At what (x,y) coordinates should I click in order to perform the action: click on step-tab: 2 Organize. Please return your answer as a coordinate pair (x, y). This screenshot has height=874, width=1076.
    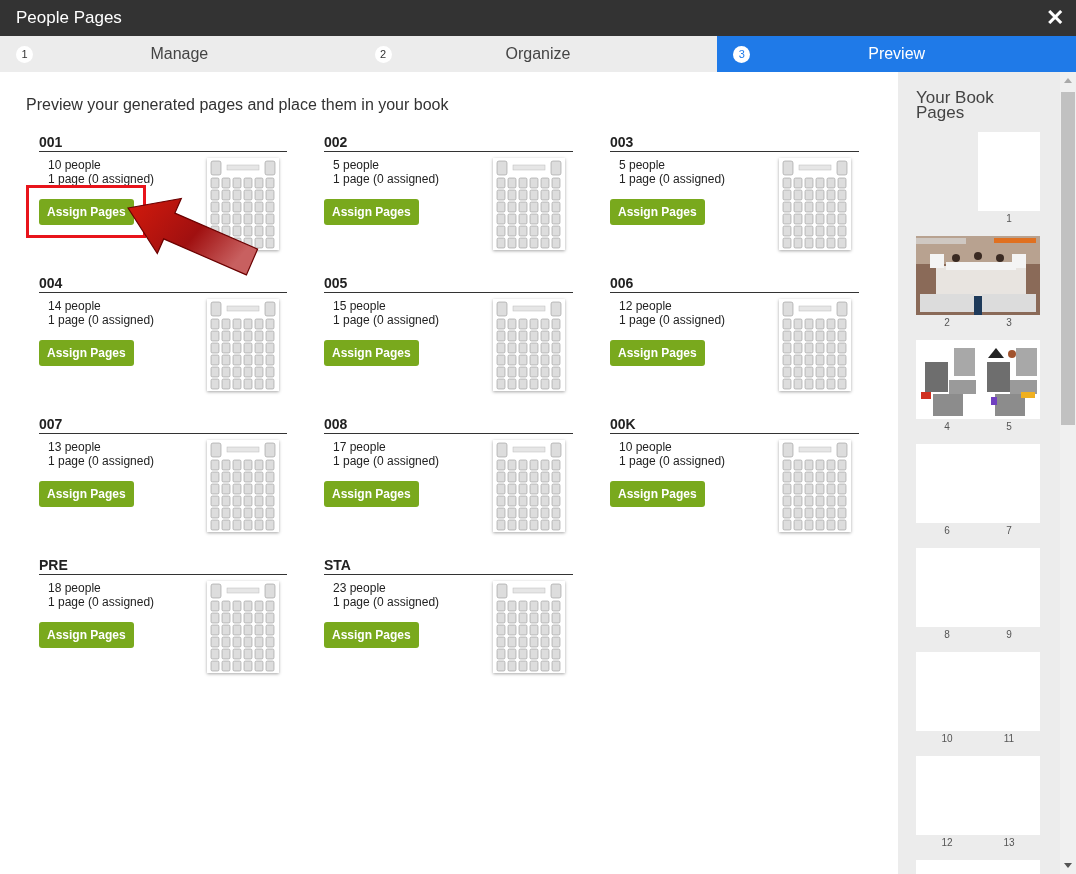
    Looking at the image, I should click on (538, 54).